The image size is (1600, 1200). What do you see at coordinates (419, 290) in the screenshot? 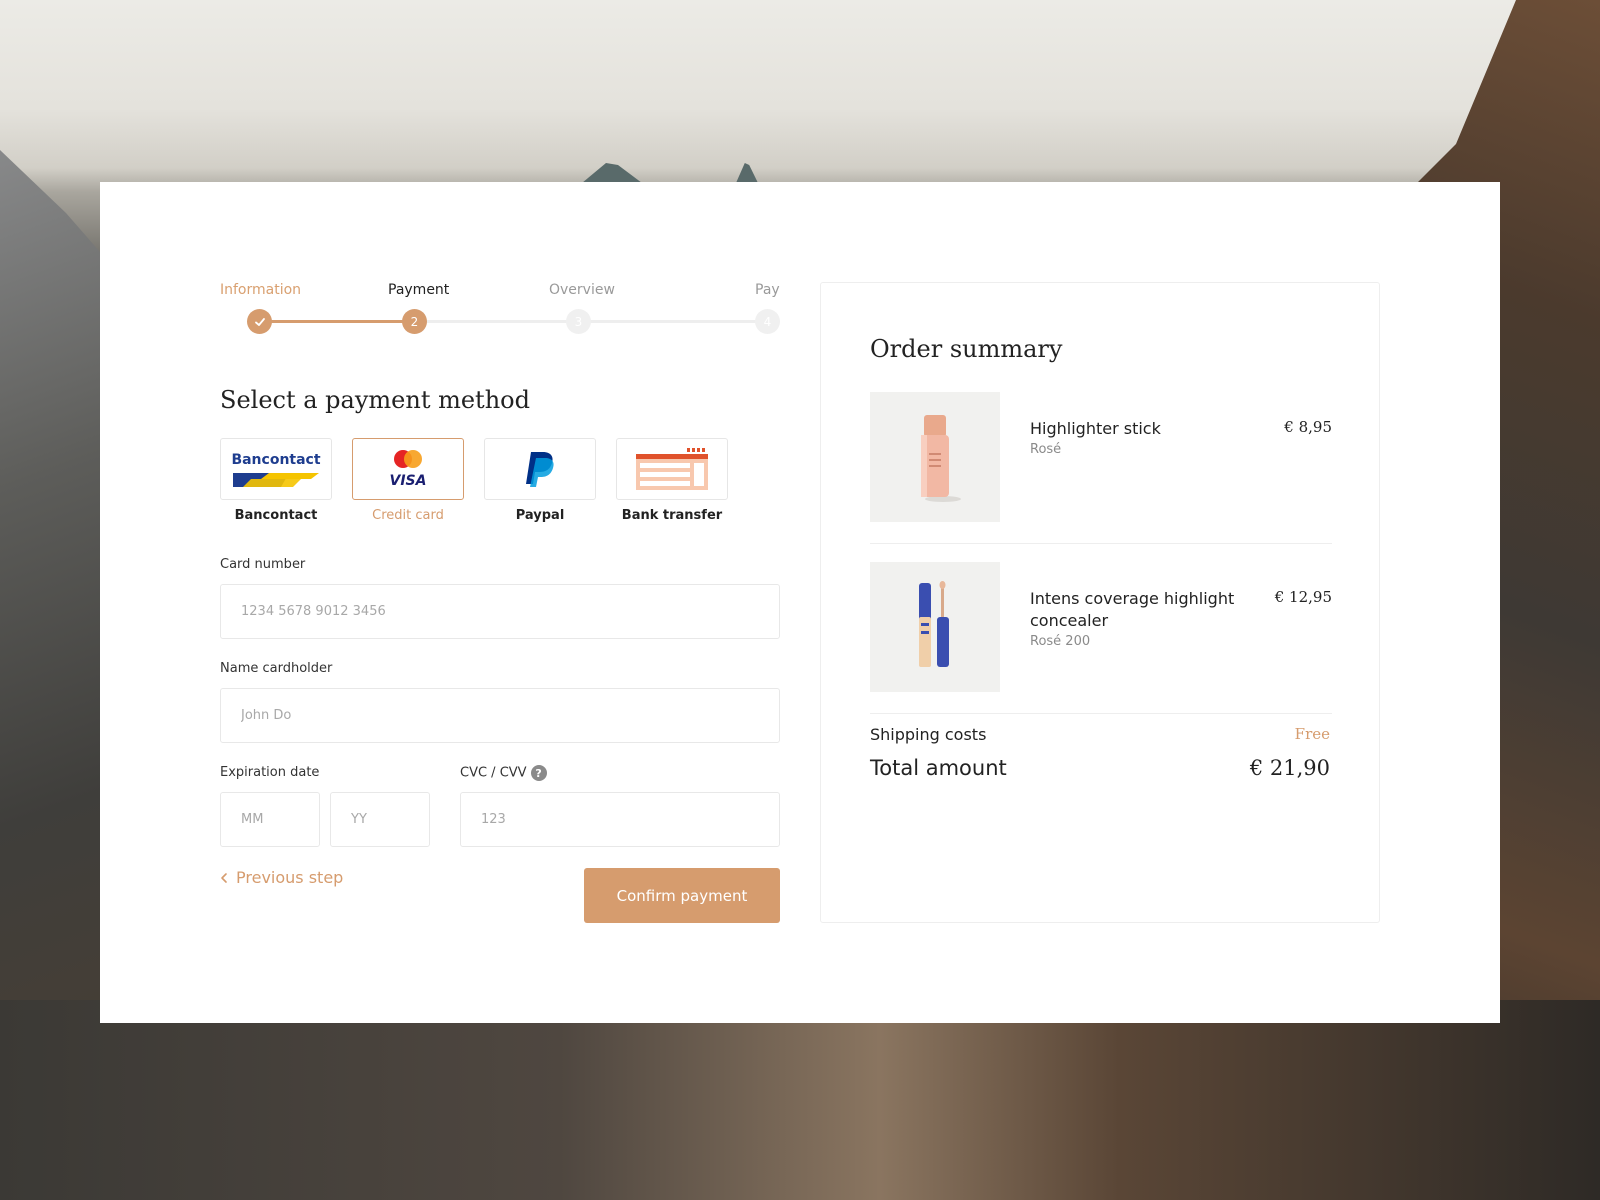
I see `step-label-payment: Payment` at bounding box center [419, 290].